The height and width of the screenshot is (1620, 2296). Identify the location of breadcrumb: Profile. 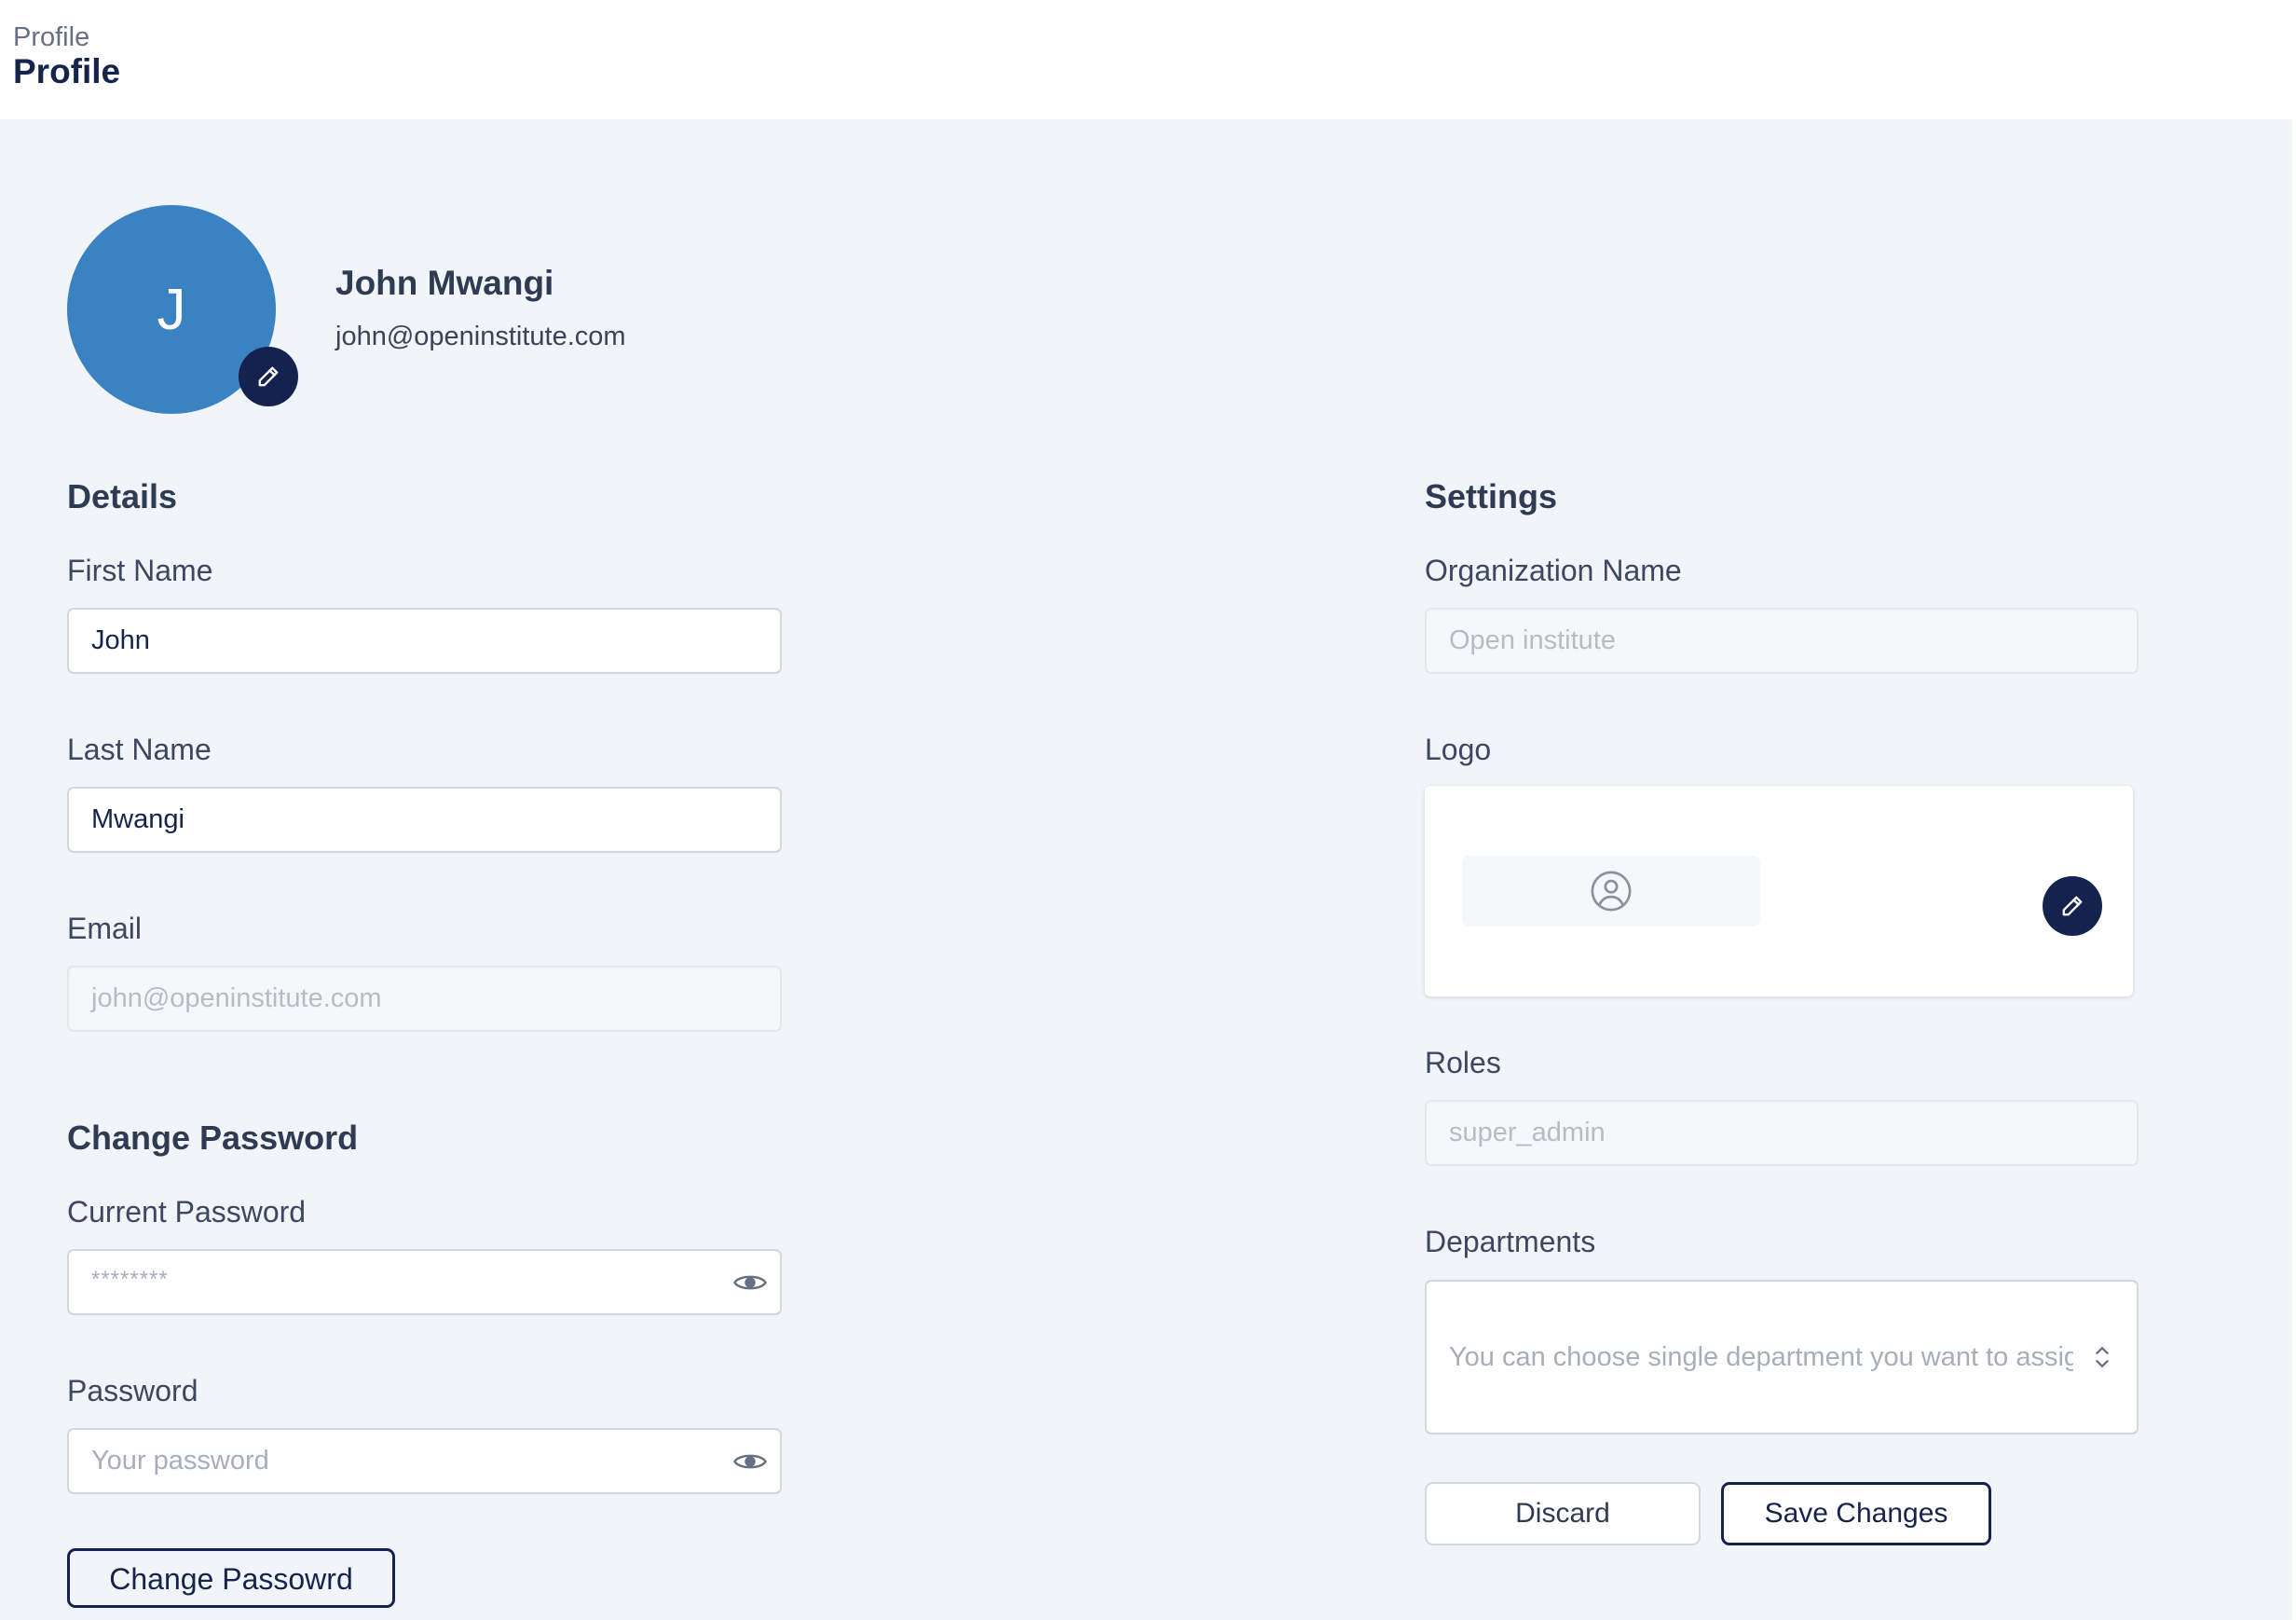
(51, 37).